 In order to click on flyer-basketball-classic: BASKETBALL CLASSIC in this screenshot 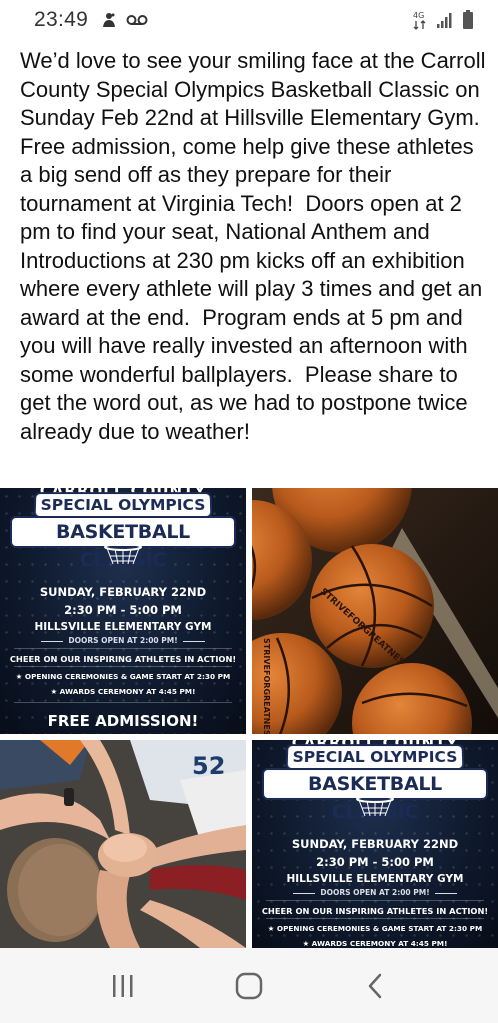, I will do `click(123, 544)`.